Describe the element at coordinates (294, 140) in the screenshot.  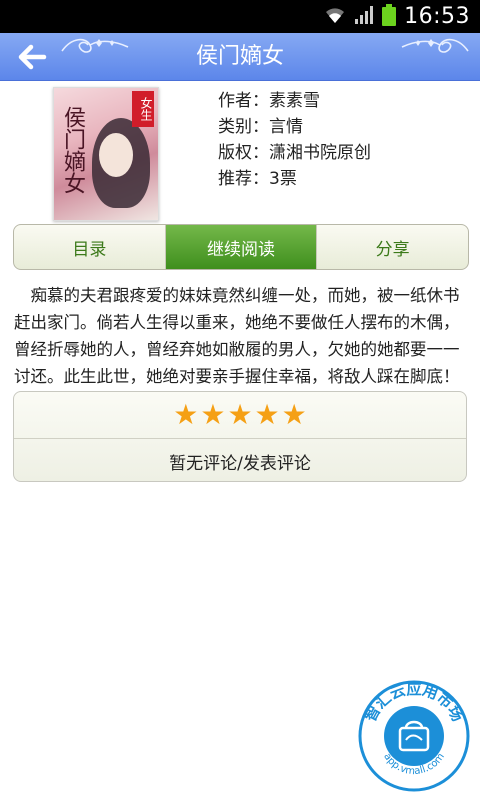
I see `book-info: 作者：素素雪 类别：言情 版权：潇湘书院原创 推荐：3票` at that location.